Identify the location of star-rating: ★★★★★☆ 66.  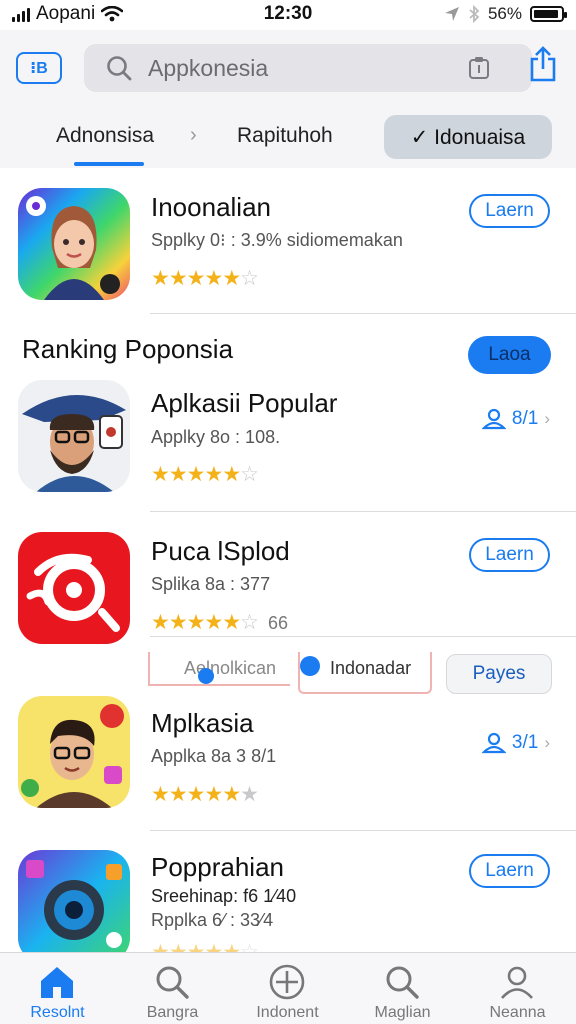
(219, 622).